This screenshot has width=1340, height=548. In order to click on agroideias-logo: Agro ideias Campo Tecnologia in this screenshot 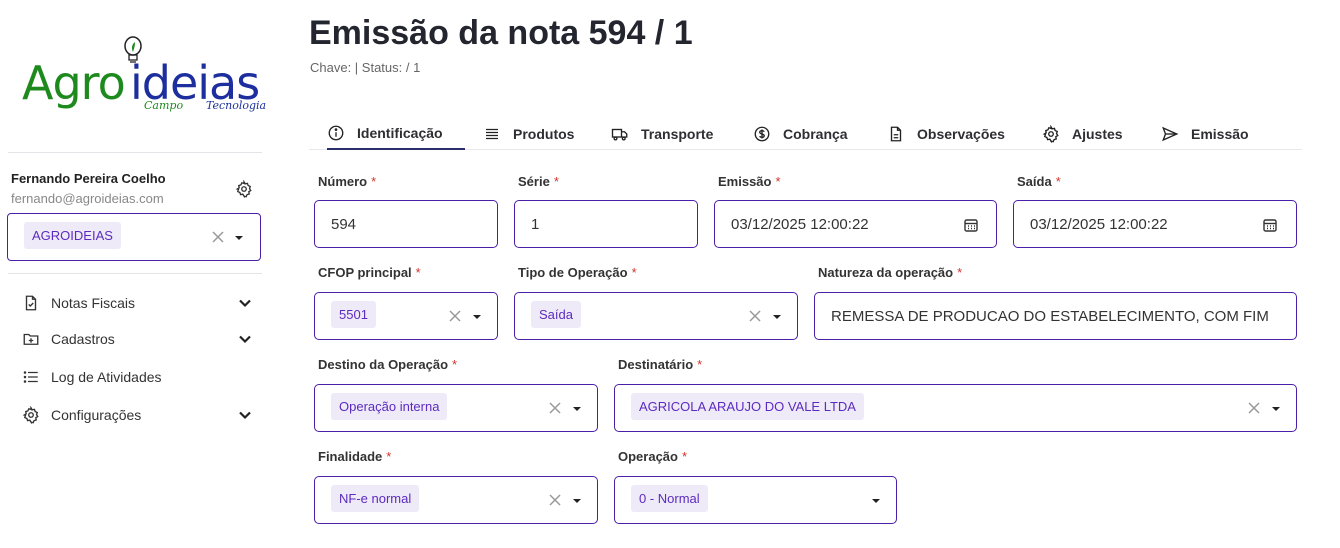, I will do `click(144, 78)`.